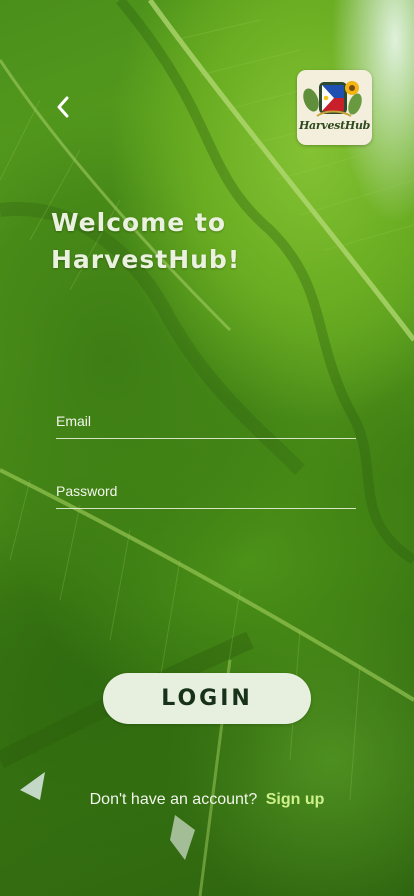 The width and height of the screenshot is (414, 896). Describe the element at coordinates (146, 259) in the screenshot. I see `welcome-line-2: HarvestHub!` at that location.